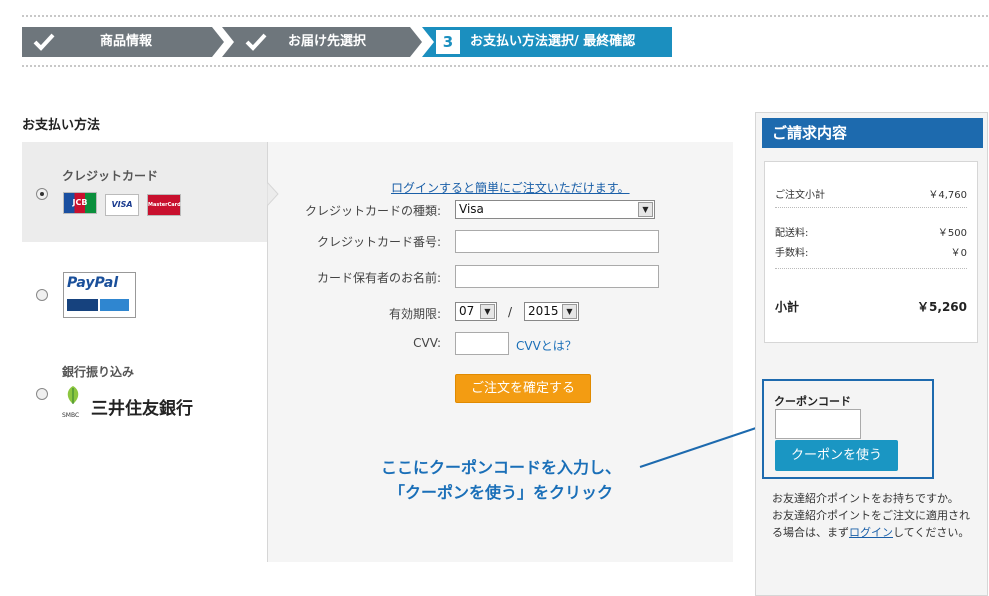 The height and width of the screenshot is (596, 989). What do you see at coordinates (523, 388) in the screenshot?
I see `confirm-order-button: ご注文を確定する` at bounding box center [523, 388].